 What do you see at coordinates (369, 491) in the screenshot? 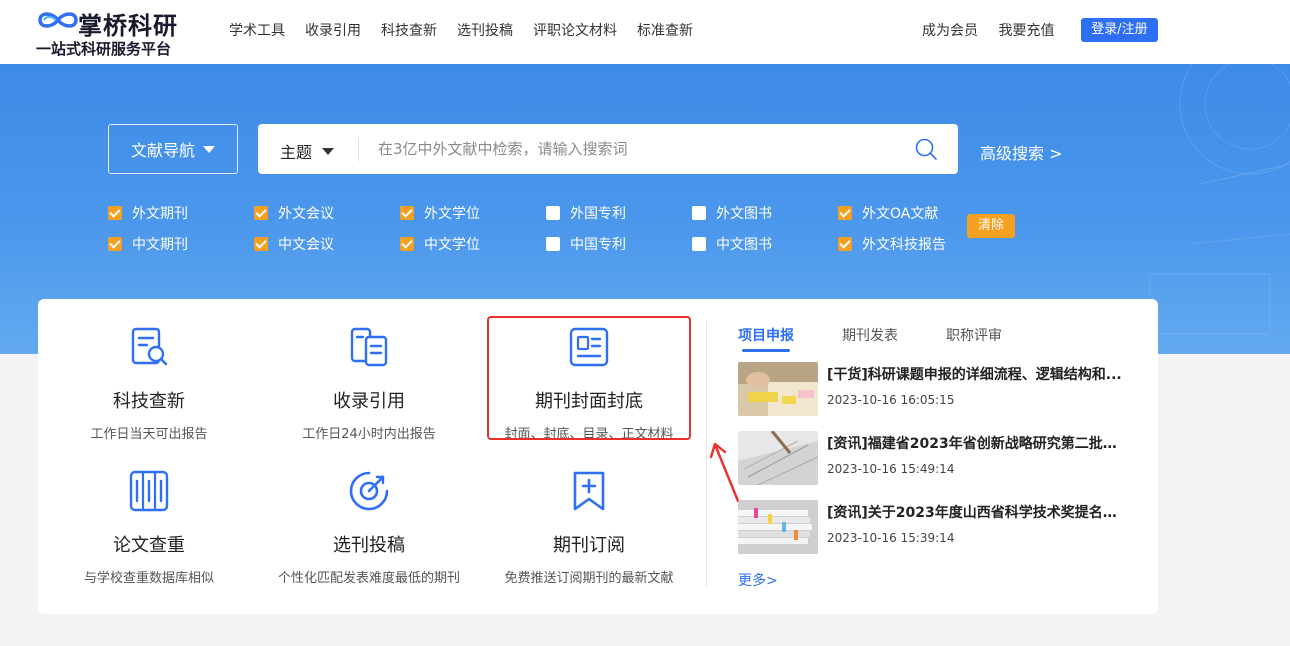
I see `target-icon` at bounding box center [369, 491].